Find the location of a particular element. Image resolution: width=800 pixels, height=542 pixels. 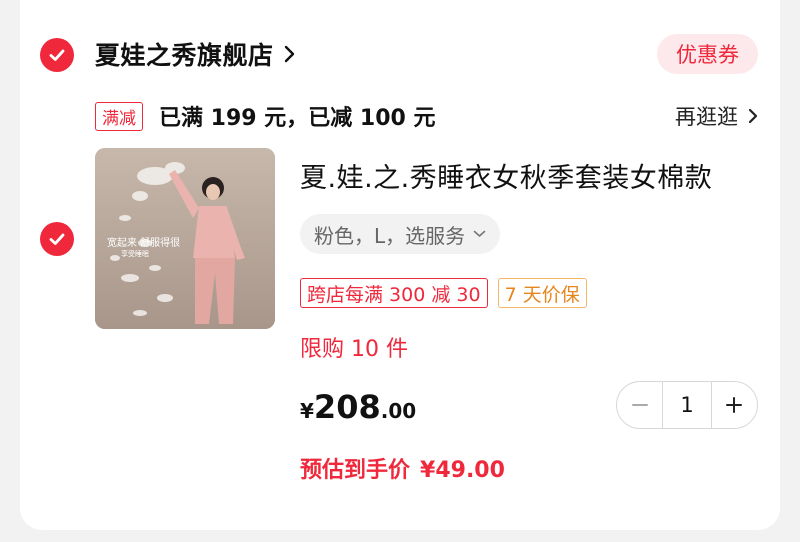

price-decimal: .00 is located at coordinates (398, 411).